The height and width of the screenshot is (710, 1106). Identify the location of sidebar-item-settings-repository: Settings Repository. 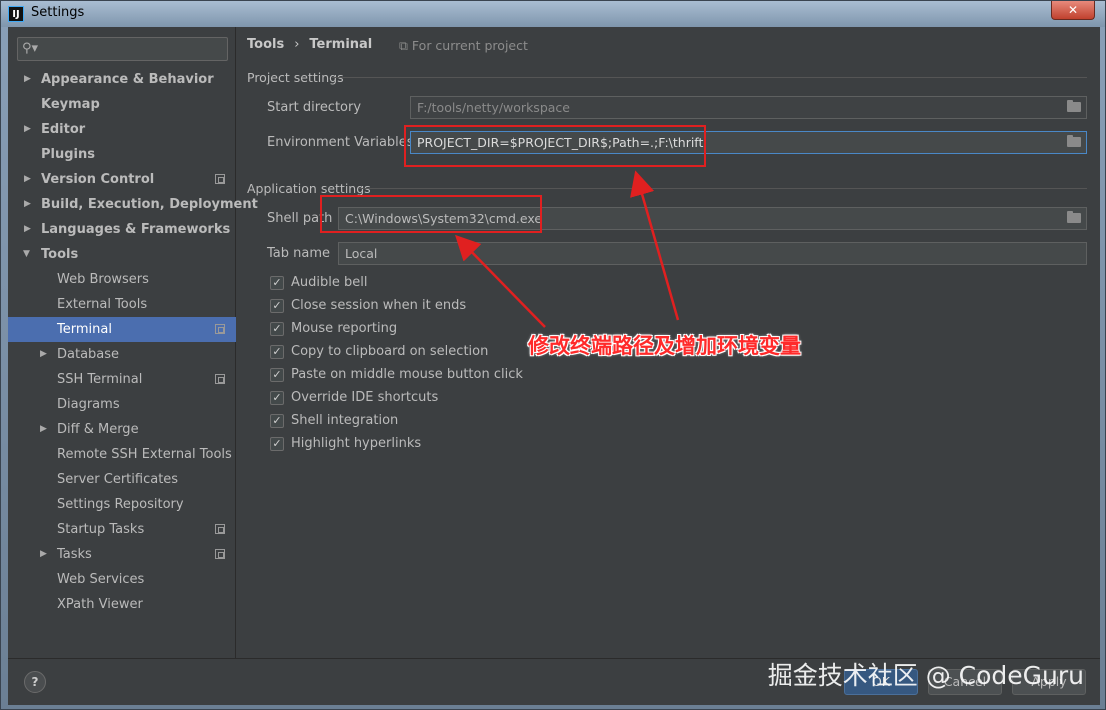
(122, 504).